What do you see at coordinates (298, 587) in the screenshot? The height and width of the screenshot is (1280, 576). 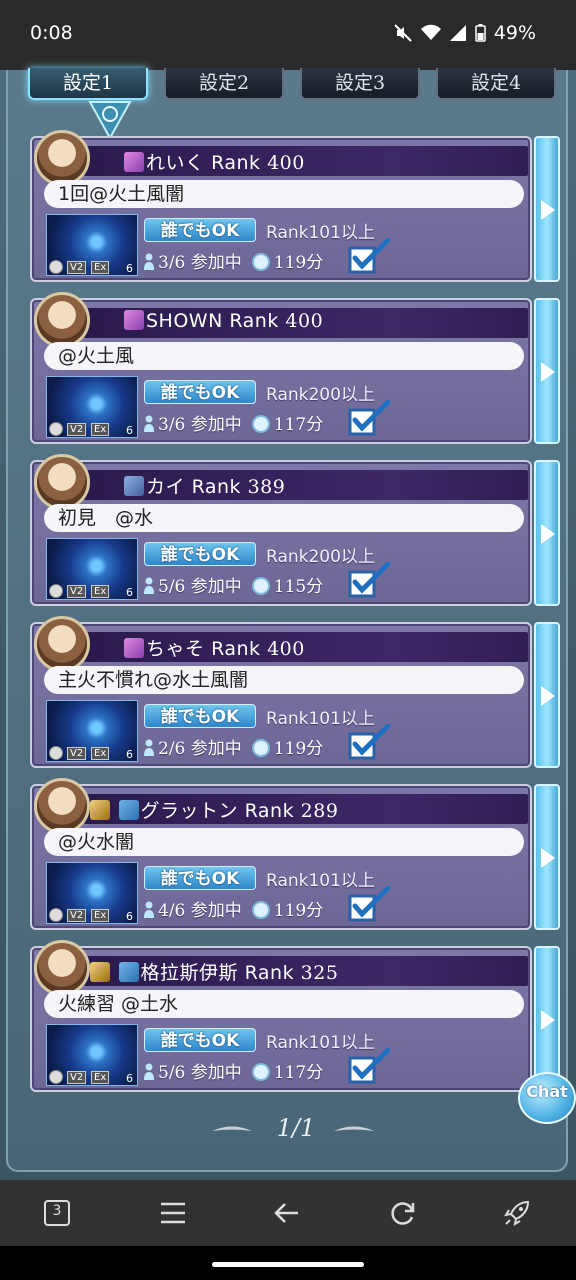 I see `time-remaining: 115分` at bounding box center [298, 587].